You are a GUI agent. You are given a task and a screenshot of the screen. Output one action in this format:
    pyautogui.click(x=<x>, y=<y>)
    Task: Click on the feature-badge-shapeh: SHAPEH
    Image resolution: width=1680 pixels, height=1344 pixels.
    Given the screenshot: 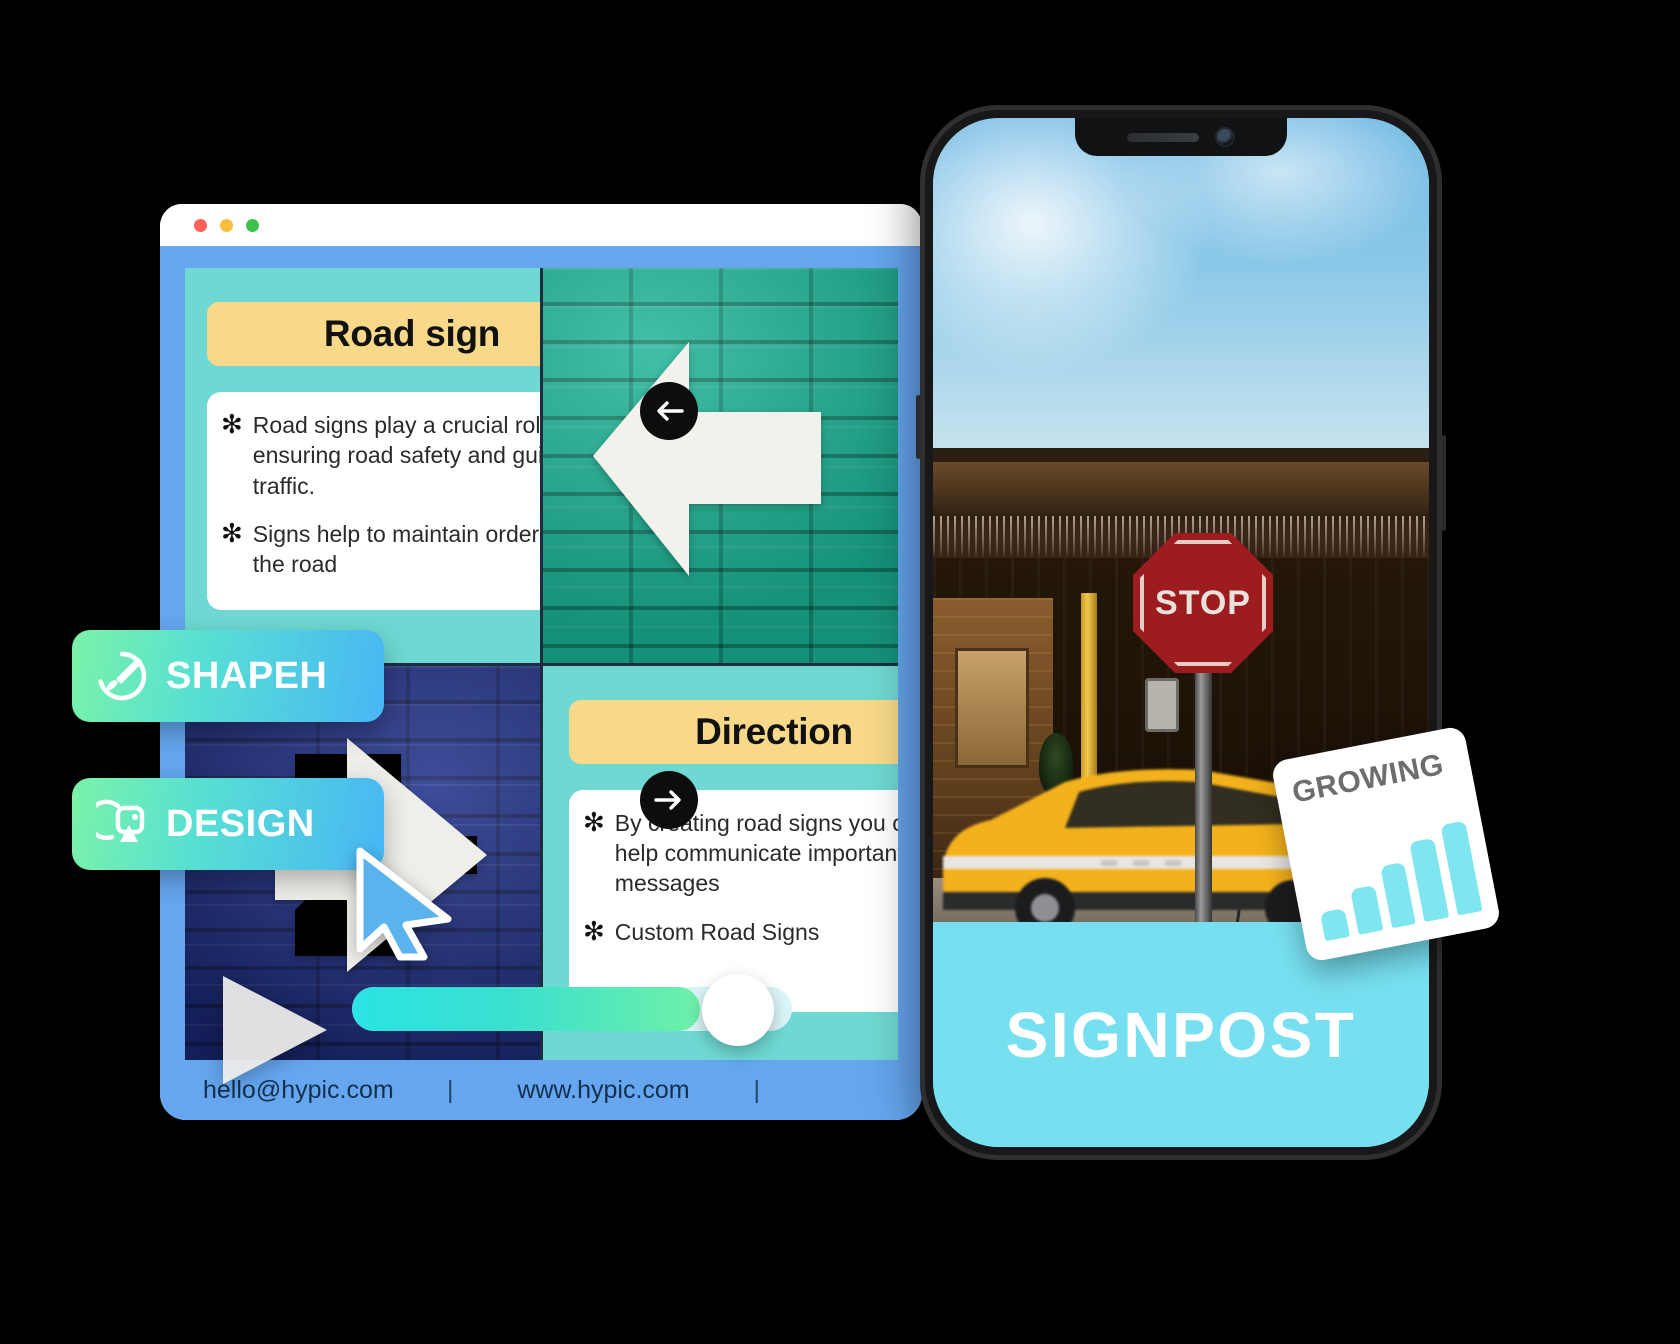 What is the action you would take?
    pyautogui.click(x=228, y=676)
    